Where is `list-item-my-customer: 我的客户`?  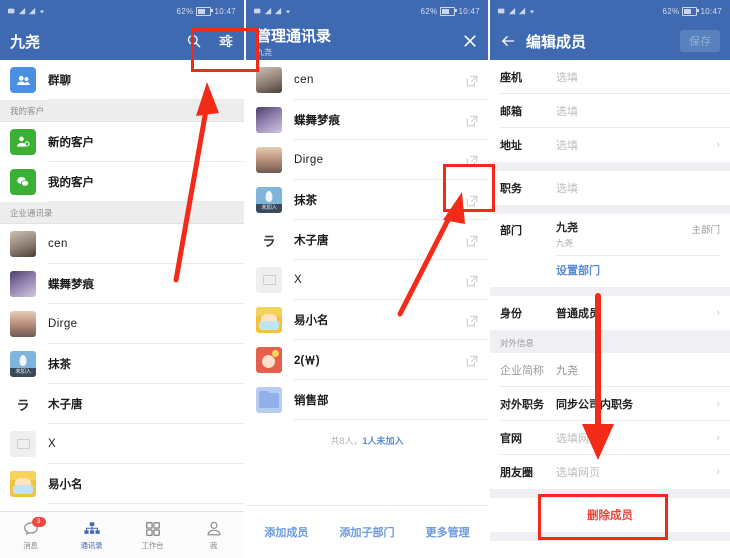 list-item-my-customer: 我的客户 is located at coordinates (122, 182).